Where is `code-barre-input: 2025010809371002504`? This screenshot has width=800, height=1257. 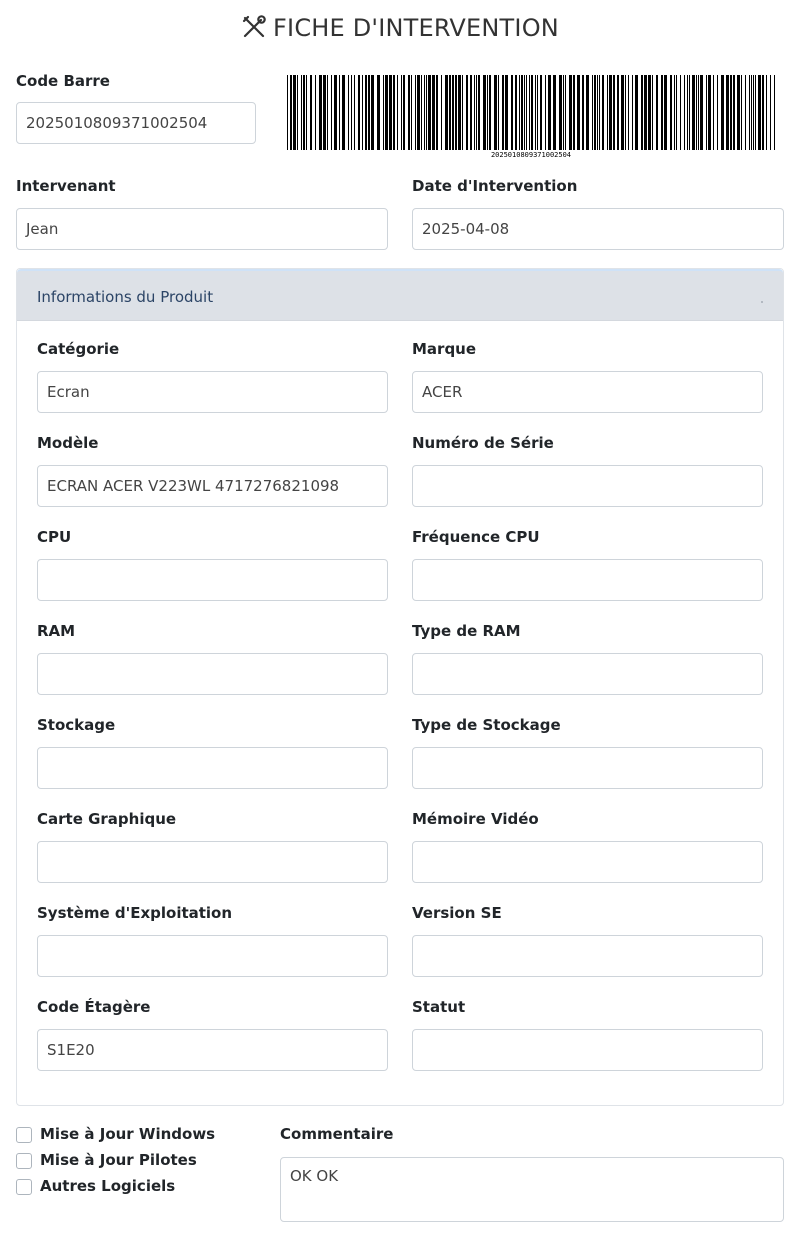 code-barre-input: 2025010809371002504 is located at coordinates (136, 123).